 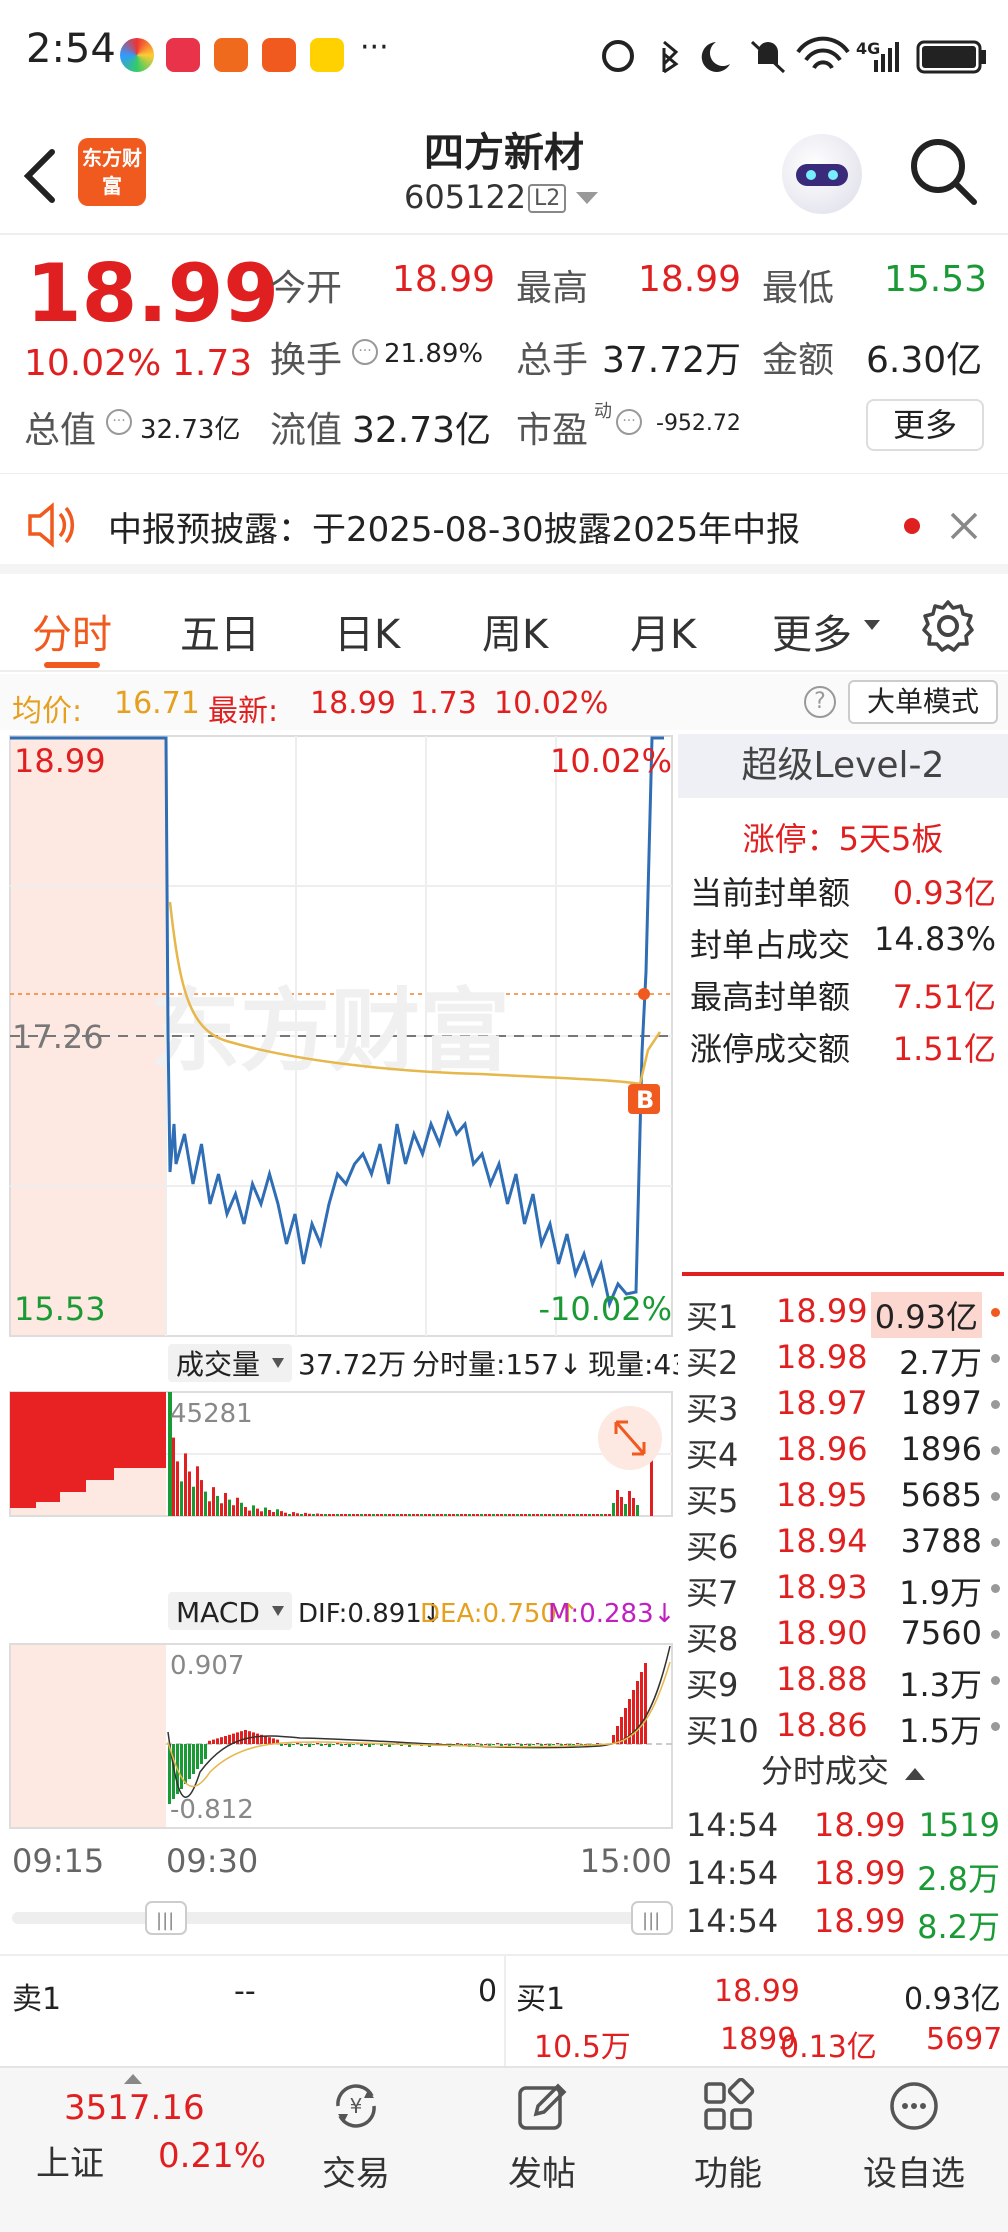 I want to click on average-price-row: 均价: 16.71 最新: 18.99 1.73 10.02% ? 大单模式, so click(x=504, y=702).